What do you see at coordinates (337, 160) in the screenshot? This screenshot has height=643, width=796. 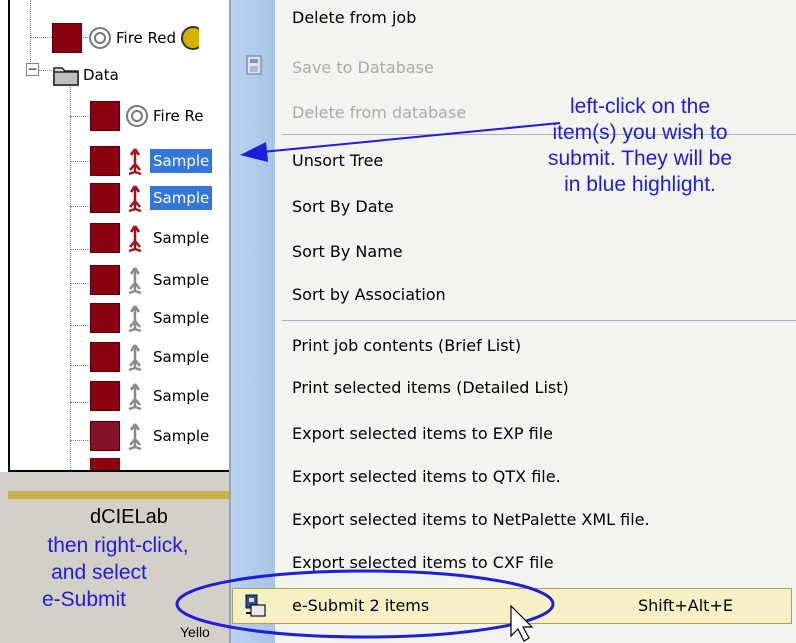 I see `menu-item-unsort-tree: Unsort Tree` at bounding box center [337, 160].